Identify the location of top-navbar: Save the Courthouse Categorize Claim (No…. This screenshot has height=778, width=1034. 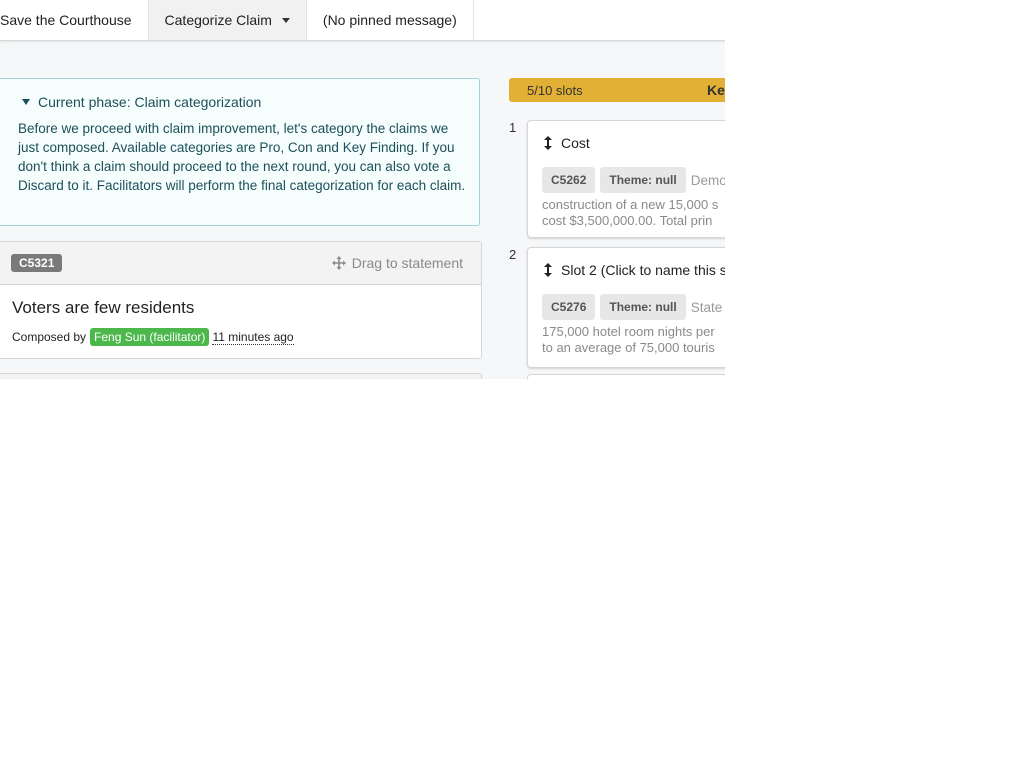
(362, 20).